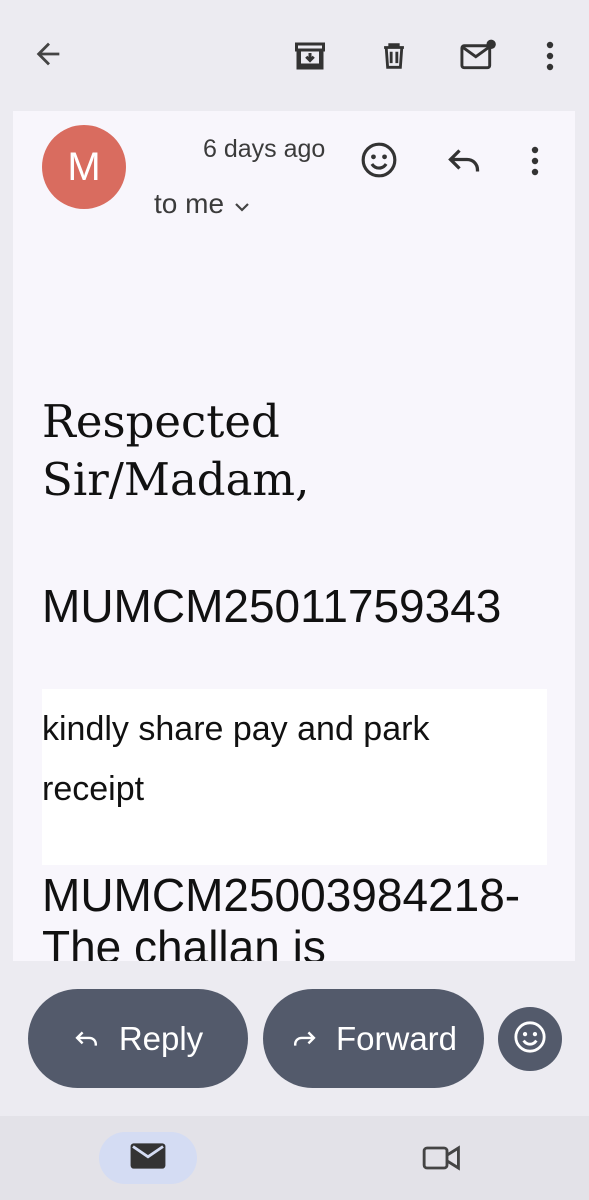 The height and width of the screenshot is (1200, 589). I want to click on back-arrow-icon, so click(48, 54).